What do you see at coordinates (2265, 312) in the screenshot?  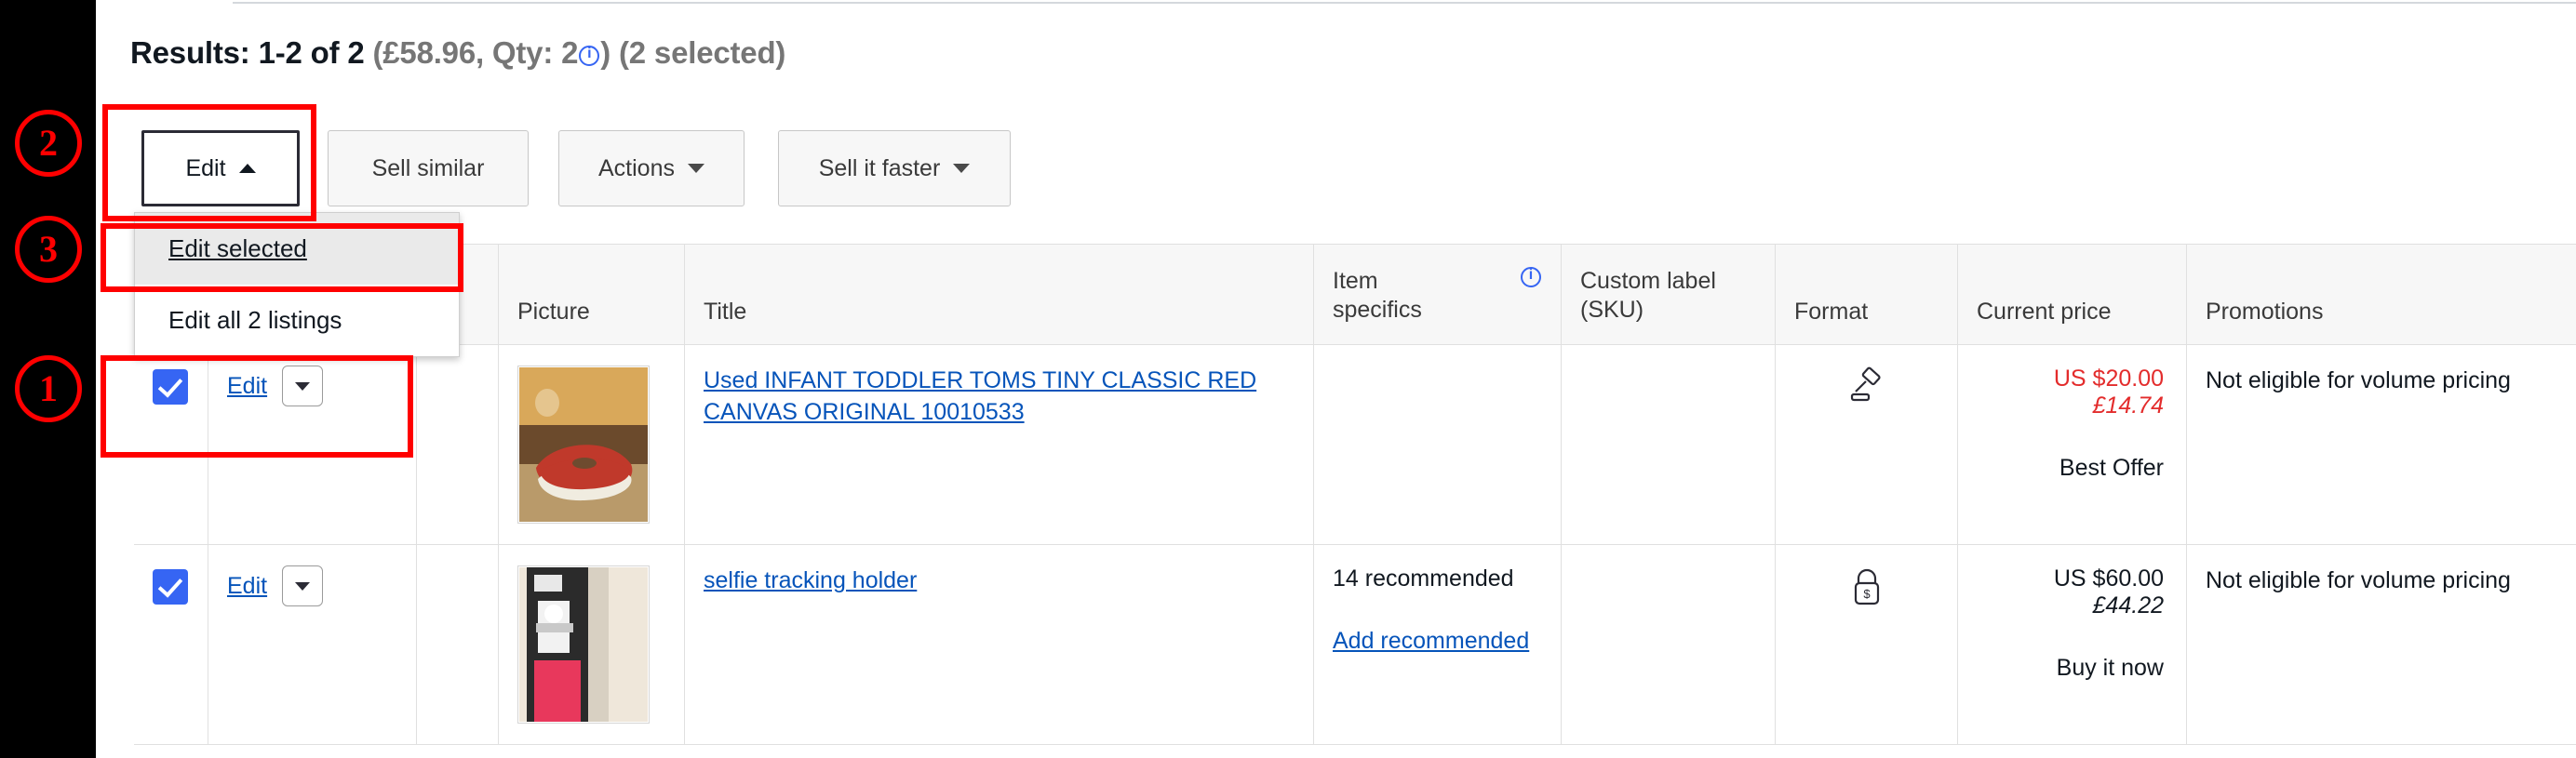 I see `column-header-promotions-label: Promotions` at bounding box center [2265, 312].